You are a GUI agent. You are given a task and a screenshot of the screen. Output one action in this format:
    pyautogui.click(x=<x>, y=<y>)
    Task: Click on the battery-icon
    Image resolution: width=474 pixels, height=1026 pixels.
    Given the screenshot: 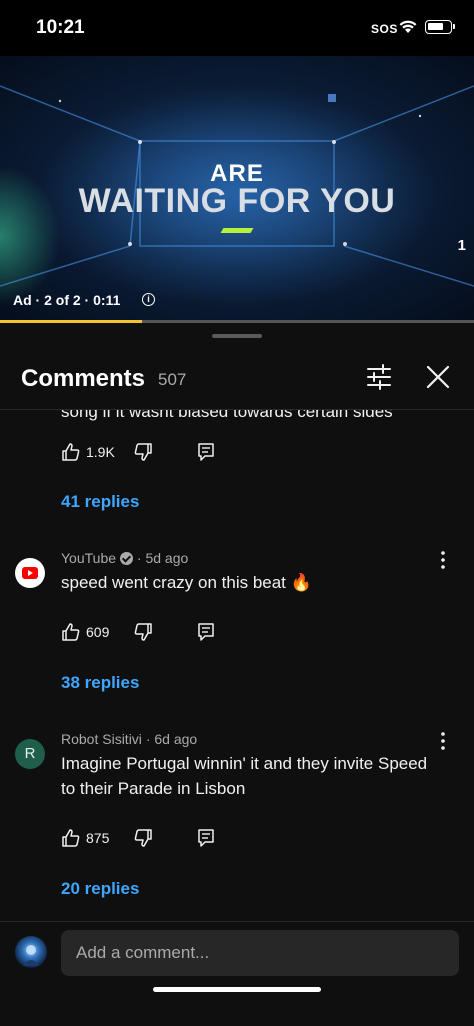 What is the action you would take?
    pyautogui.click(x=440, y=27)
    